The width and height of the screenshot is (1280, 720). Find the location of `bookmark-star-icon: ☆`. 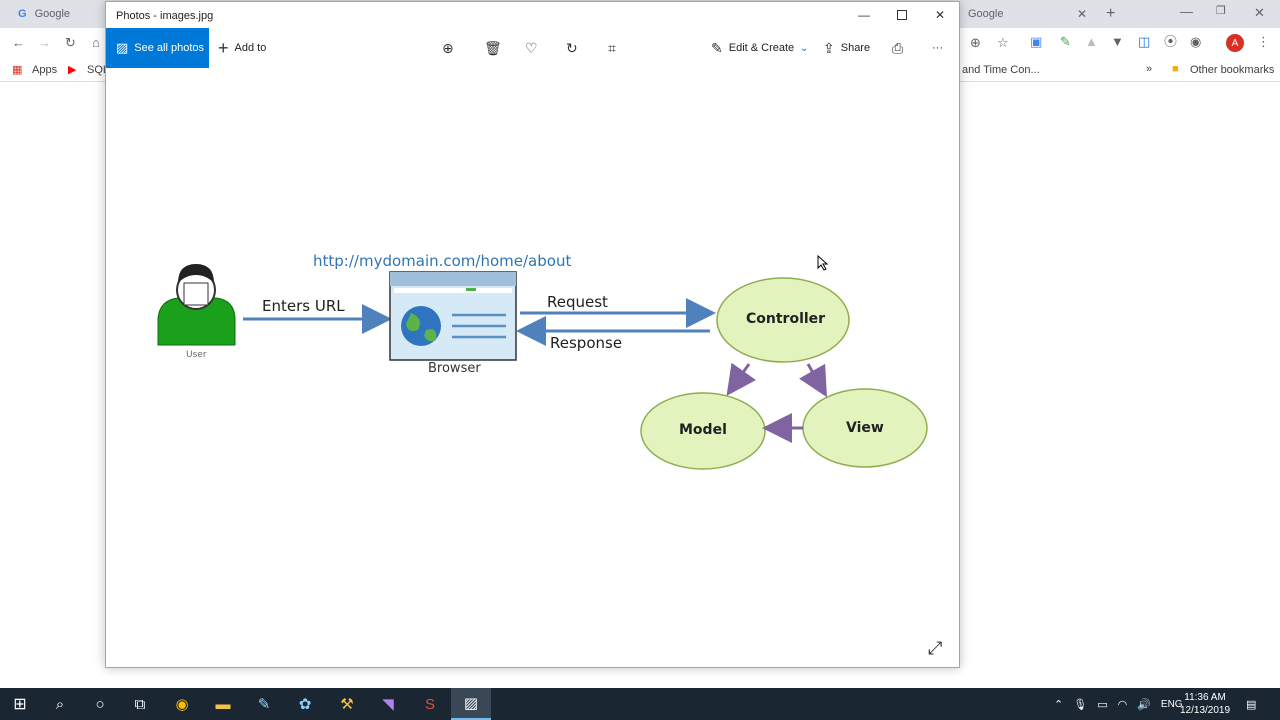

bookmark-star-icon: ☆ is located at coordinates (1003, 42).